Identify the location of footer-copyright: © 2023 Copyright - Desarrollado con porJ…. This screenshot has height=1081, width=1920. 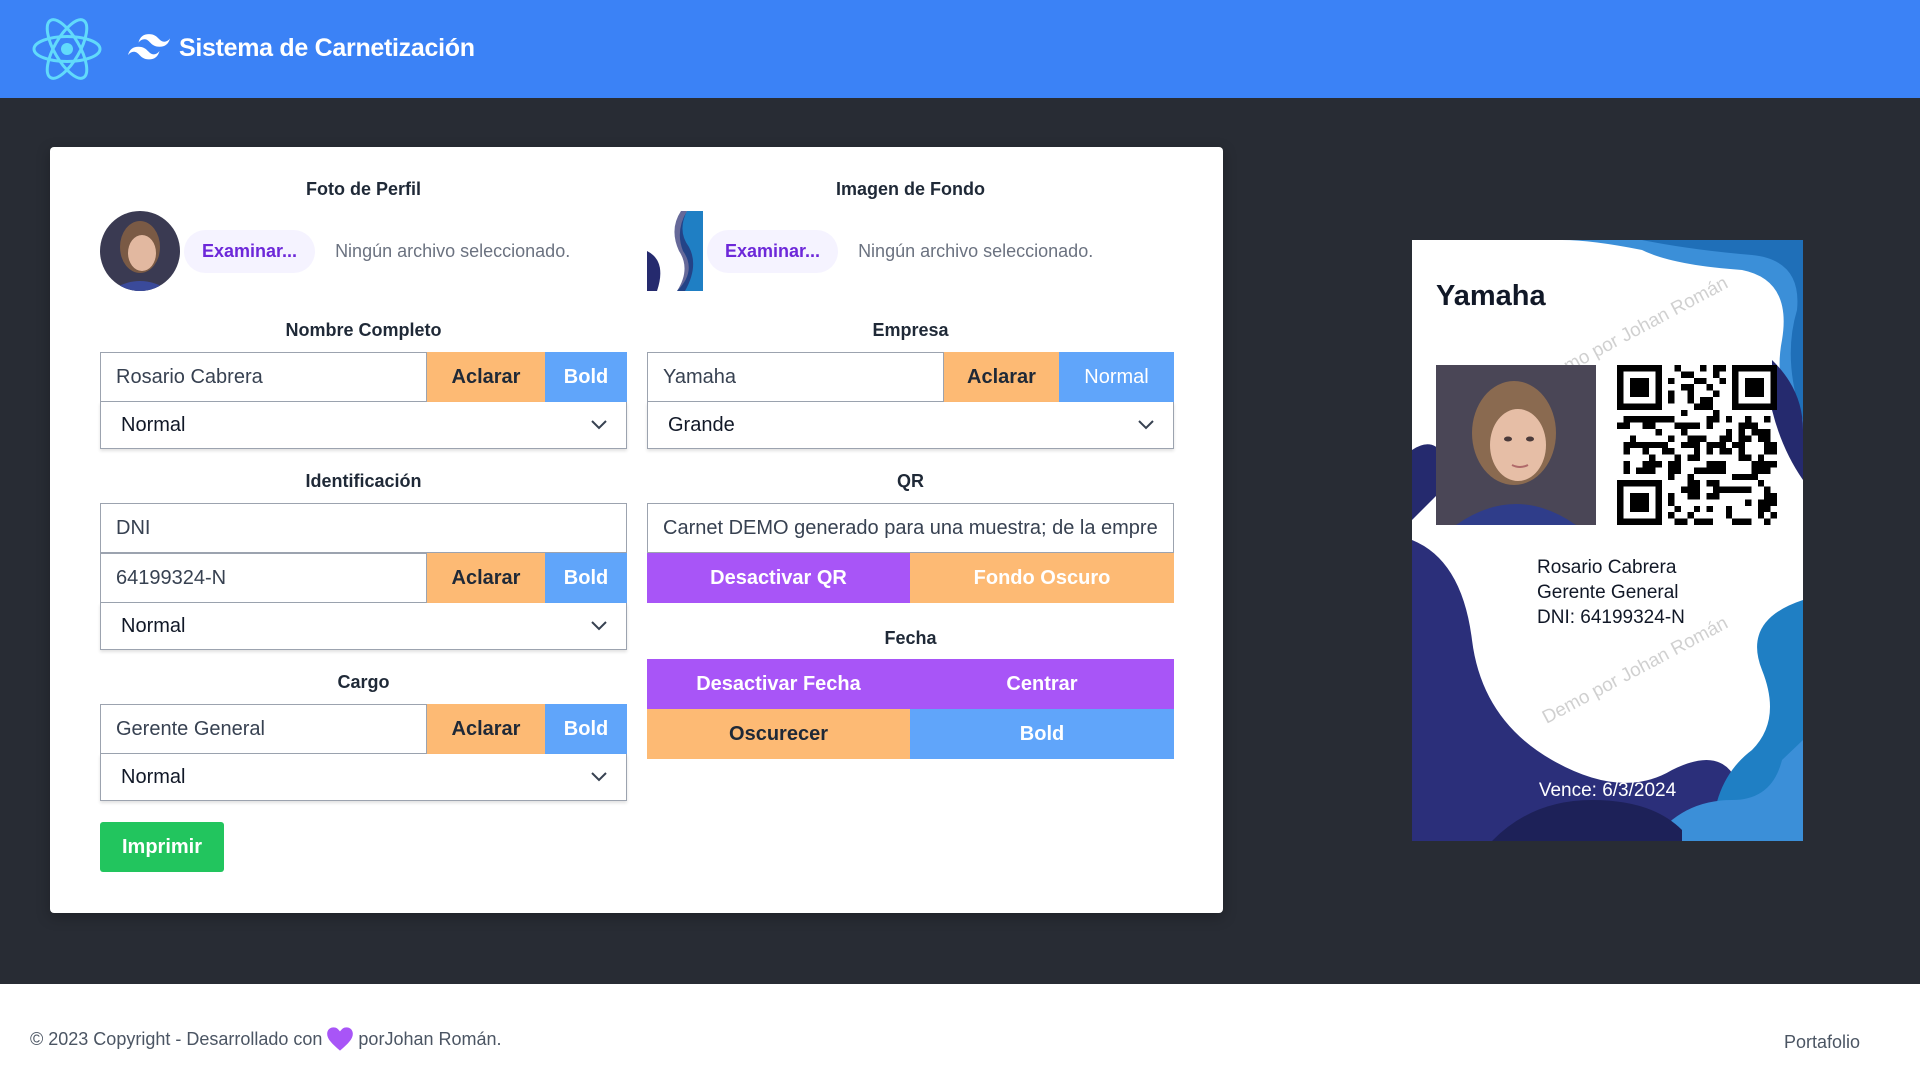
(266, 1039).